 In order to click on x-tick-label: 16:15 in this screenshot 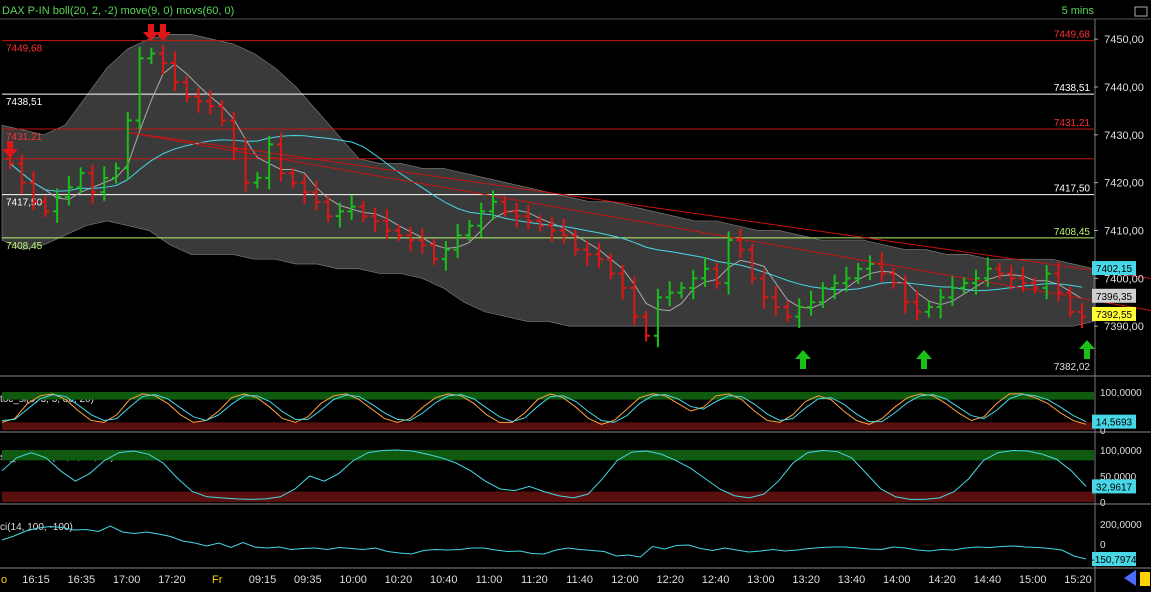, I will do `click(36, 580)`.